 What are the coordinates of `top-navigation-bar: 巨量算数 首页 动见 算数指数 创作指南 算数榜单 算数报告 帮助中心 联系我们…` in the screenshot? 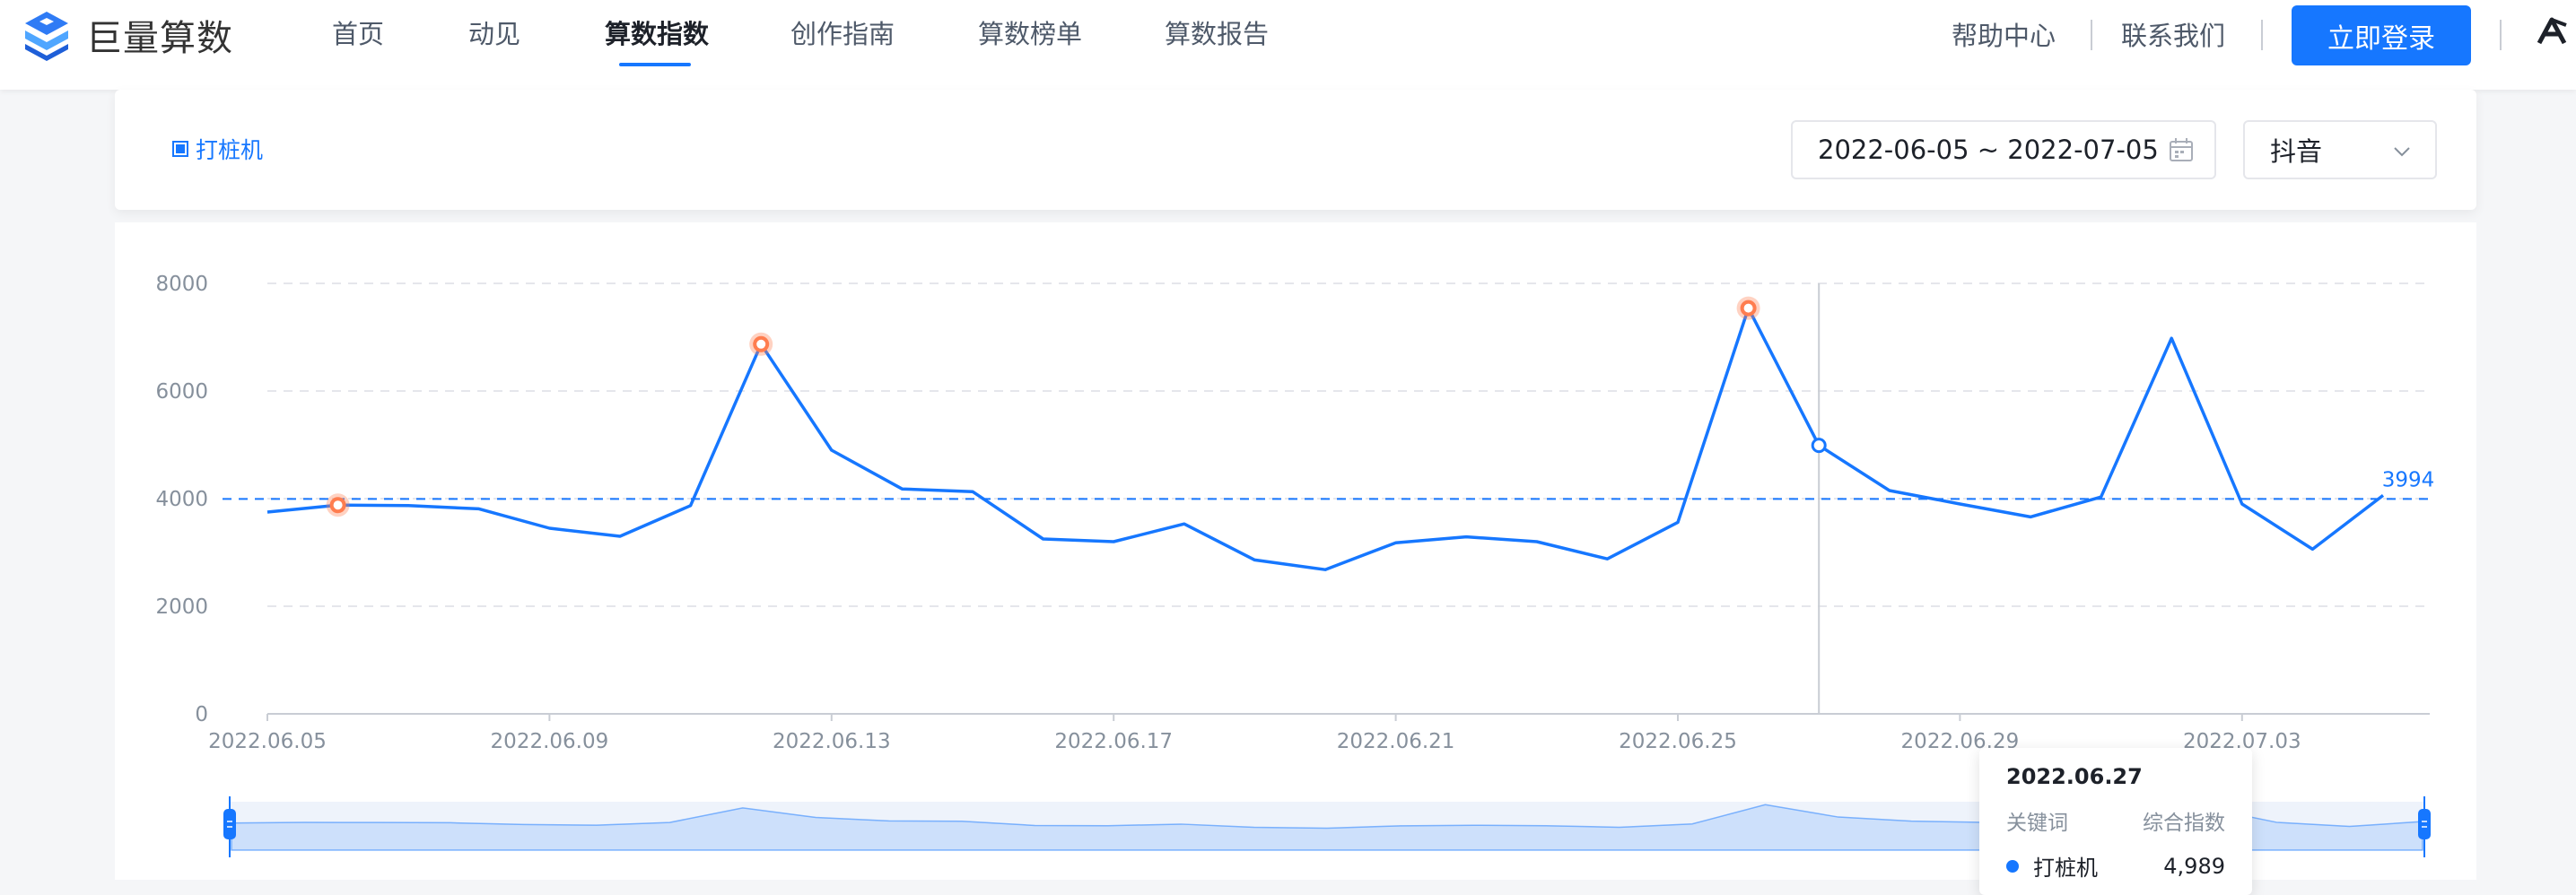 It's located at (1288, 45).